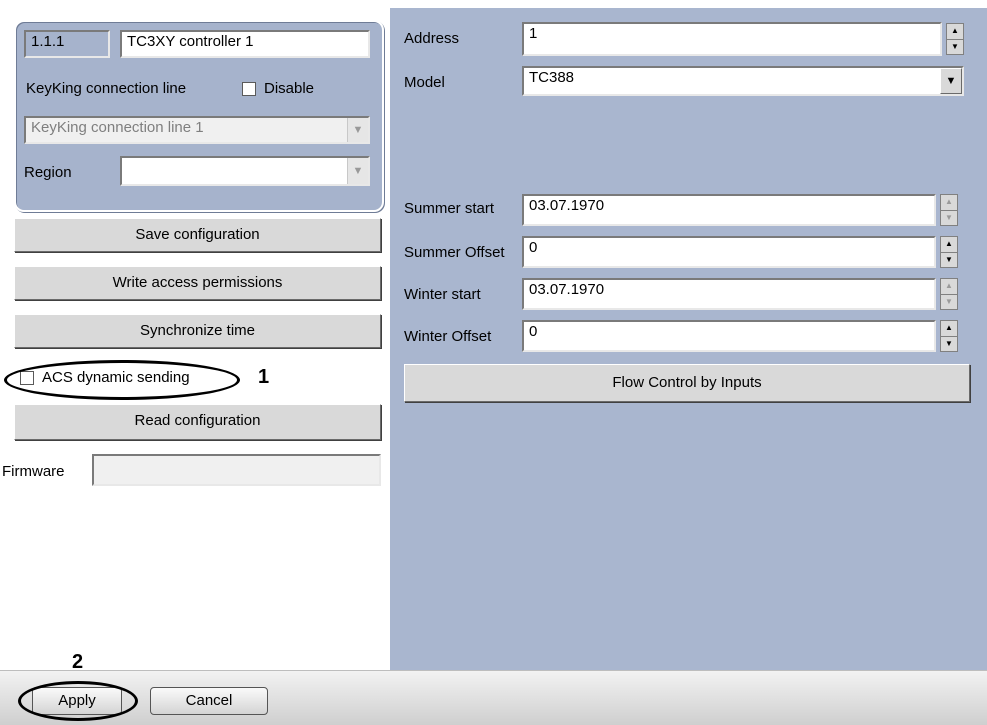 The width and height of the screenshot is (987, 725). What do you see at coordinates (197, 331) in the screenshot?
I see `synchronize-time-button: Synchronize time` at bounding box center [197, 331].